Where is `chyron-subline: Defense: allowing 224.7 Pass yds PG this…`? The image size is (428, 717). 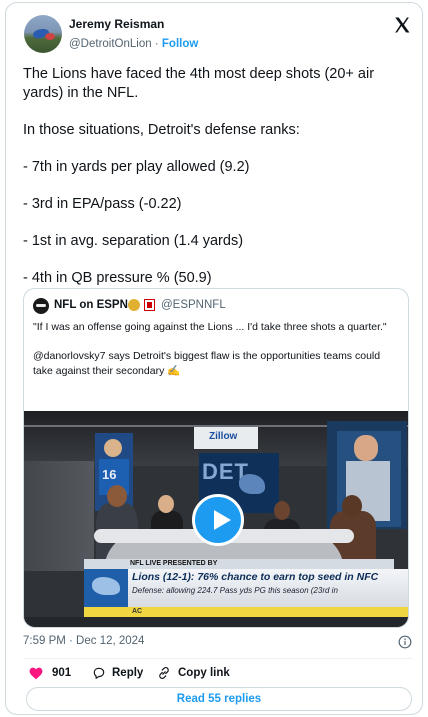 chyron-subline: Defense: allowing 224.7 Pass yds PG this… is located at coordinates (235, 590).